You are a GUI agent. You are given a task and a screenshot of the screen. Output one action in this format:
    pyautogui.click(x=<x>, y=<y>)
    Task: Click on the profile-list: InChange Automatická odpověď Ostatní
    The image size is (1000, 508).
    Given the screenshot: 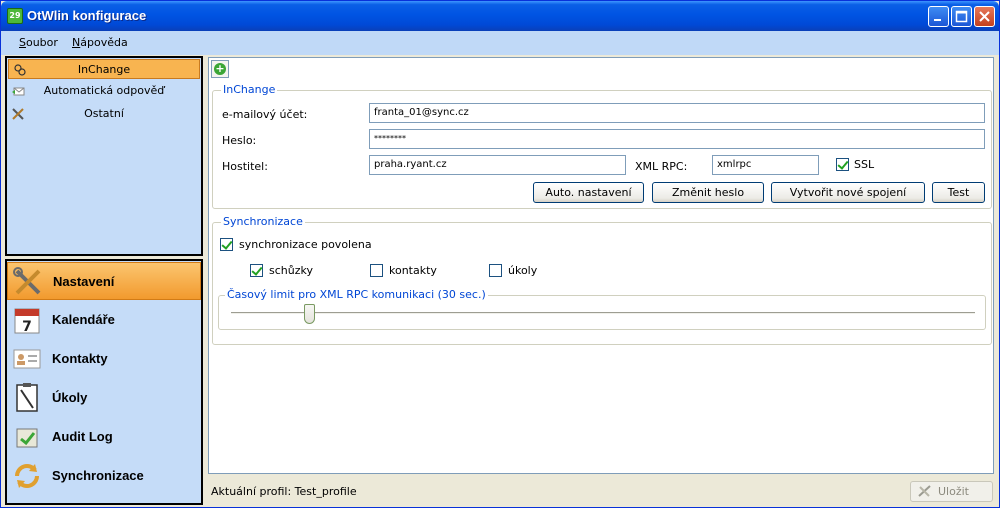 What is the action you would take?
    pyautogui.click(x=104, y=156)
    